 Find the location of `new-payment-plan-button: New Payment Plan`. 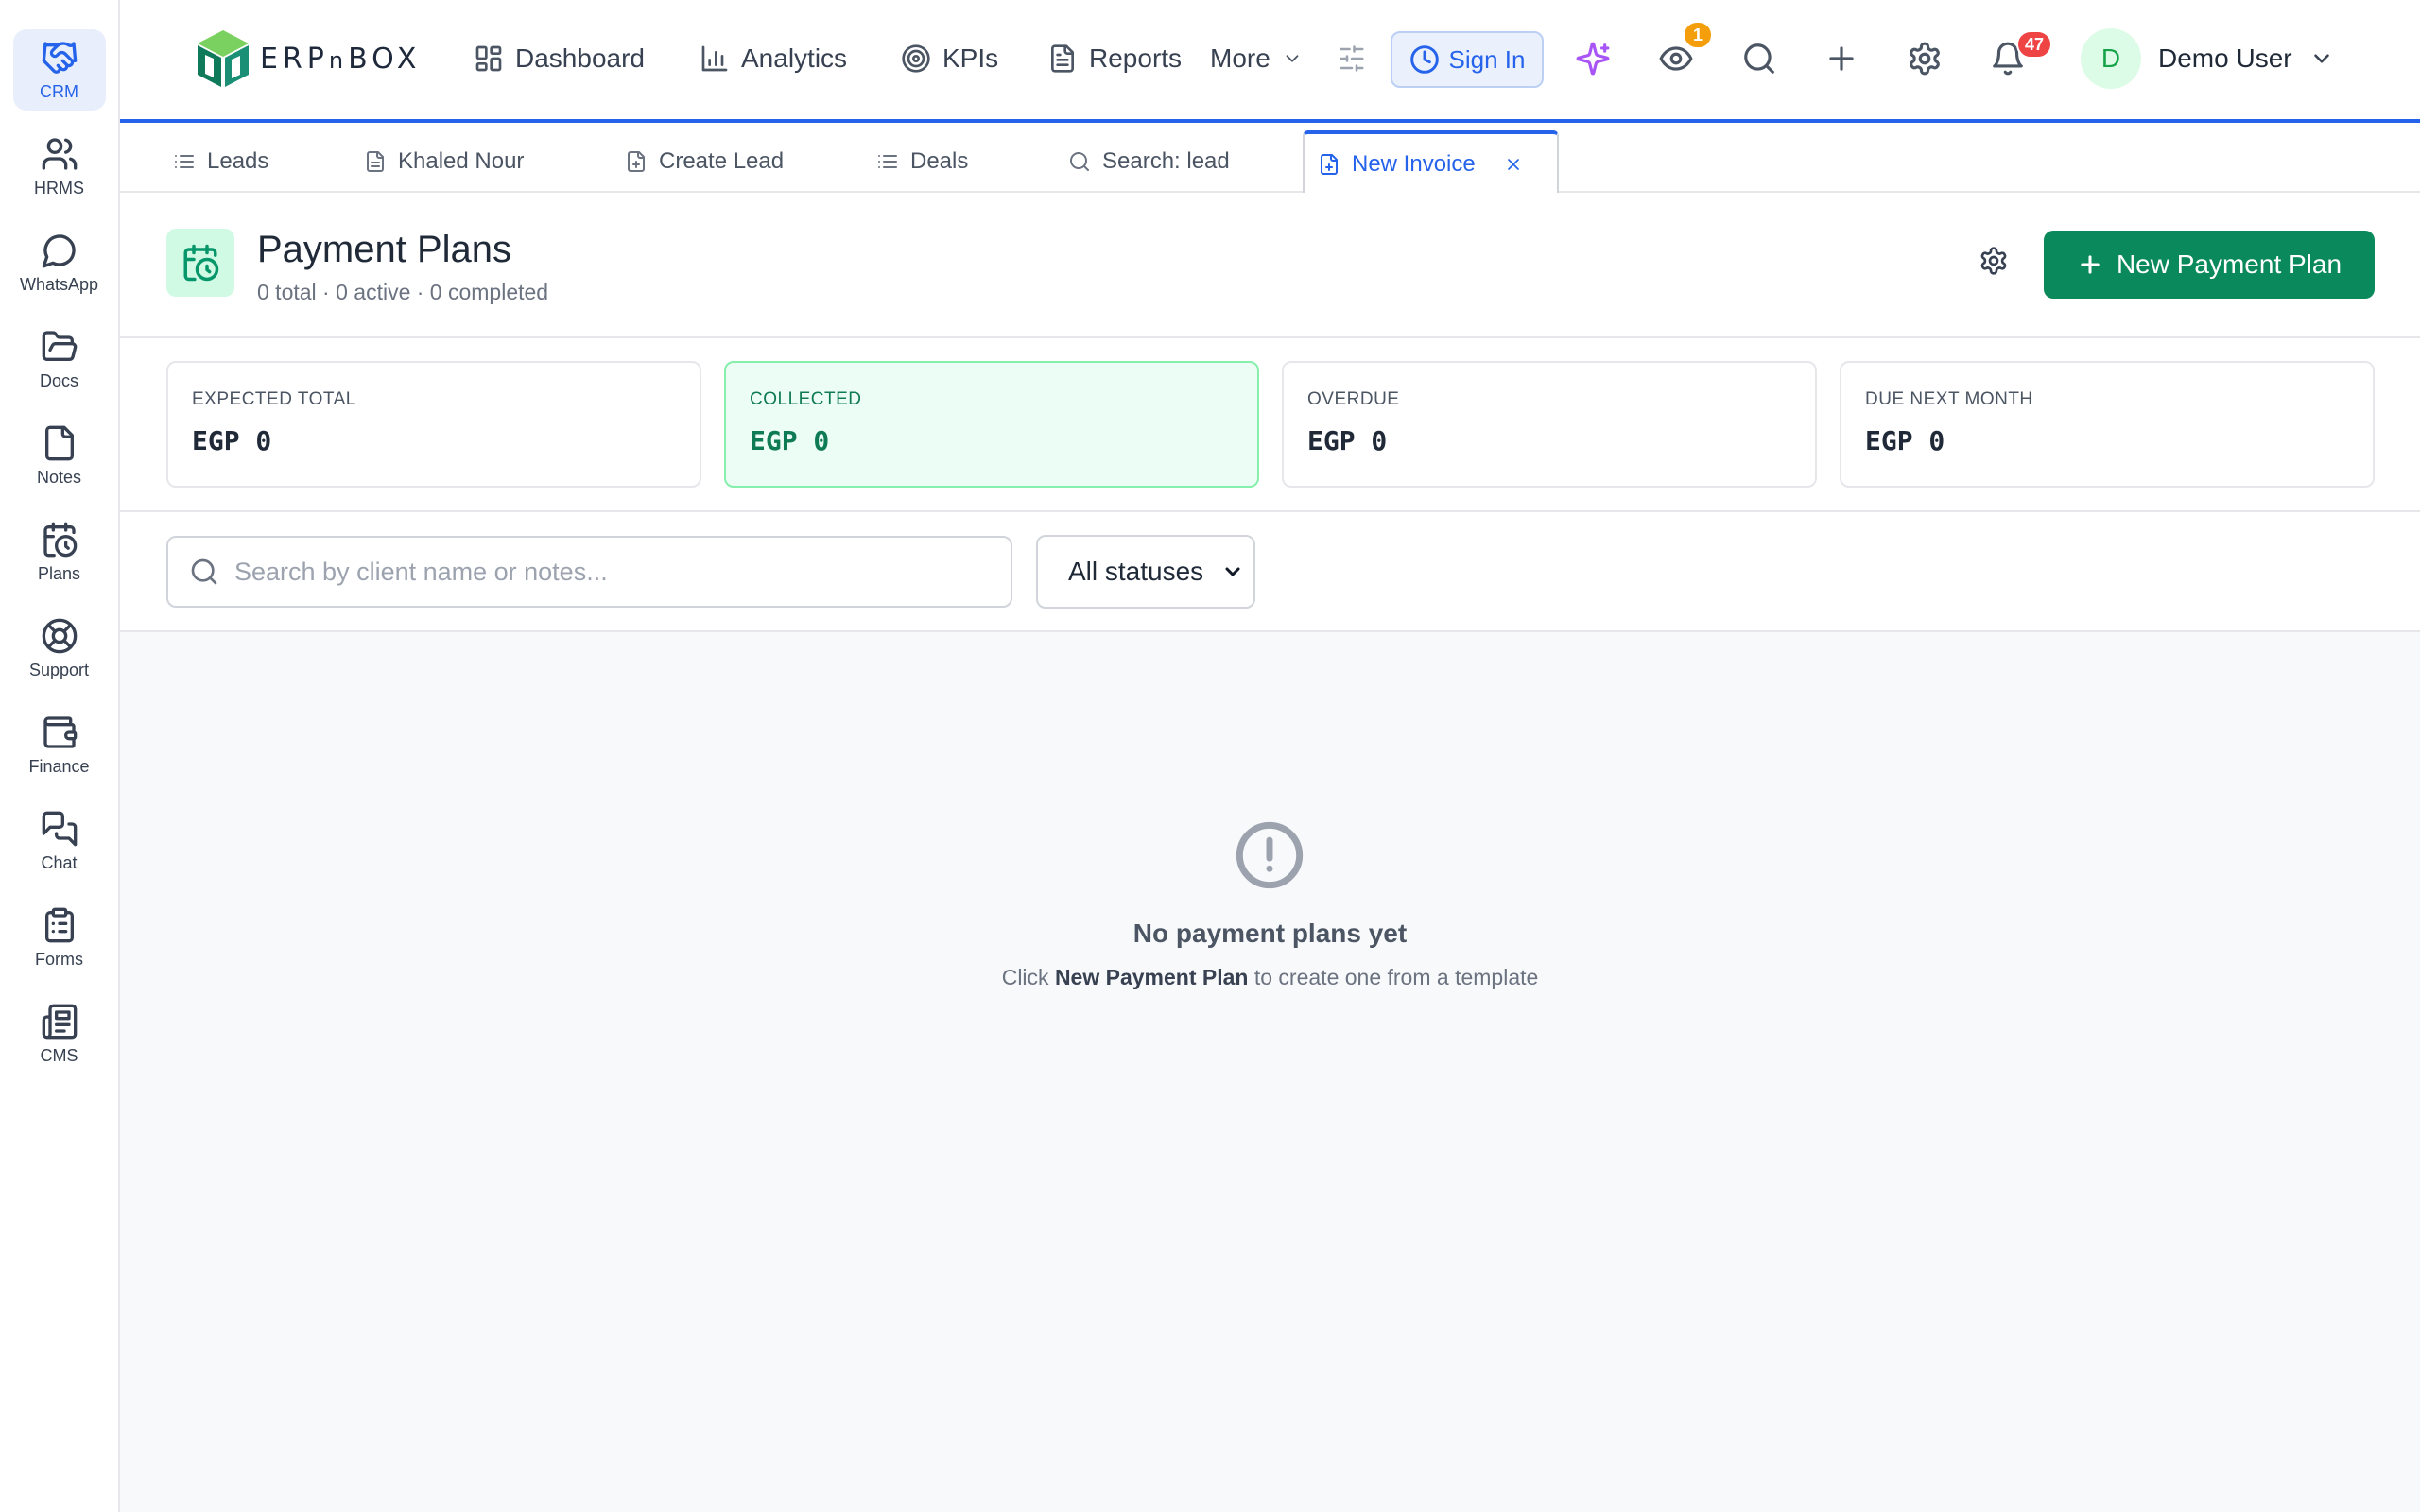

new-payment-plan-button: New Payment Plan is located at coordinates (2210, 265).